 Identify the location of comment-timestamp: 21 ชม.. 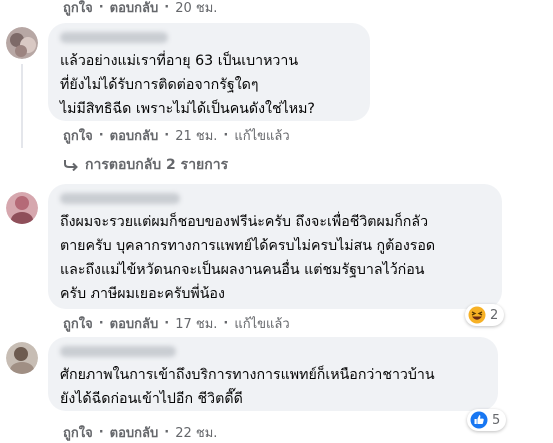
(196, 135).